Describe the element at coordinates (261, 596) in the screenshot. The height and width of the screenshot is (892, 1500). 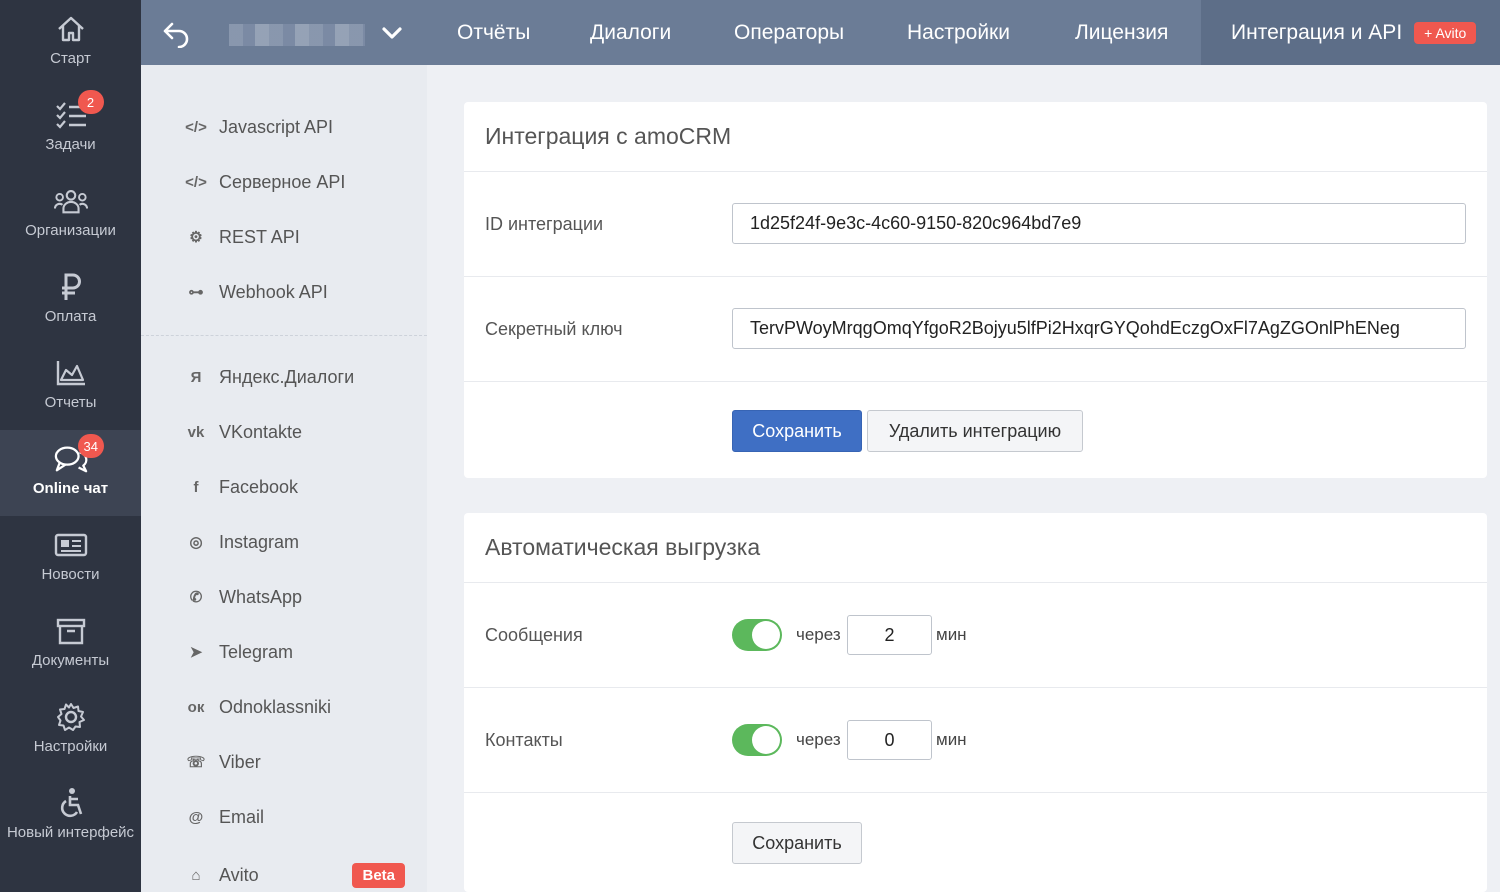
I see `submenu-item-label: WhatsApp` at that location.